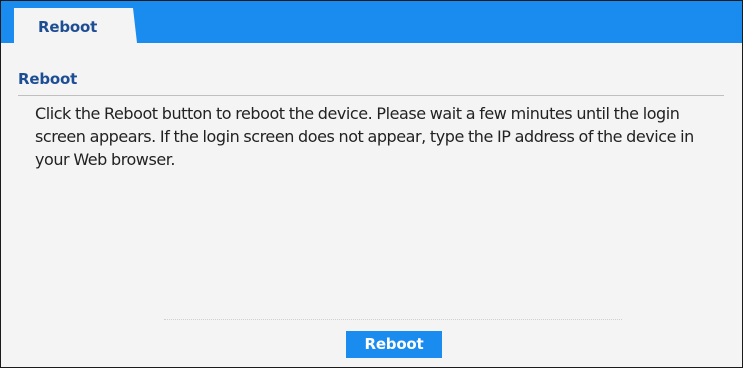 This screenshot has height=368, width=743. I want to click on footer-divider, so click(393, 319).